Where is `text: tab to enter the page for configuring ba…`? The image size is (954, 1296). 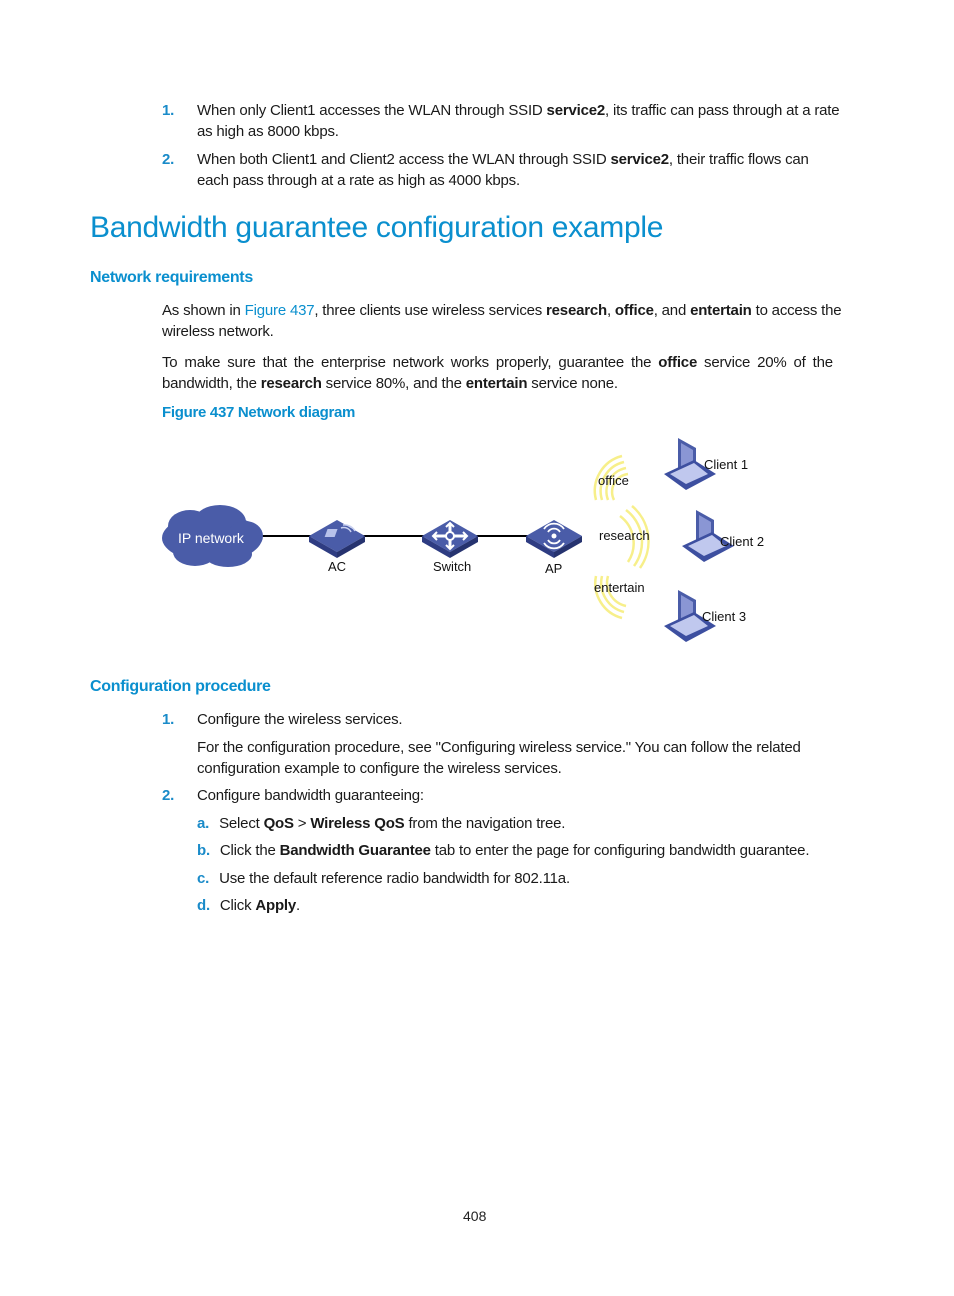
text: tab to enter the page for configuring ba… is located at coordinates (620, 850).